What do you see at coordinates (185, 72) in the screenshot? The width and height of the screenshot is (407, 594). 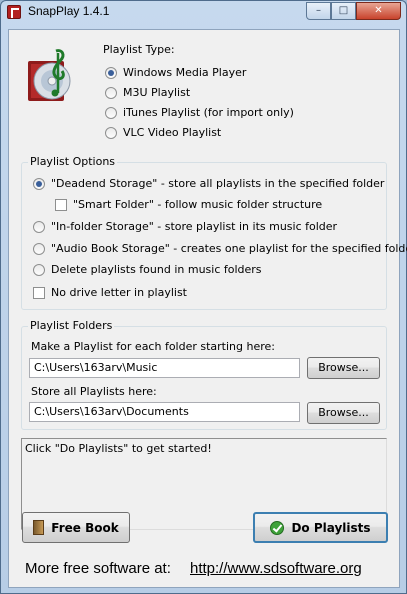 I see `option-label: Windows Media Player` at bounding box center [185, 72].